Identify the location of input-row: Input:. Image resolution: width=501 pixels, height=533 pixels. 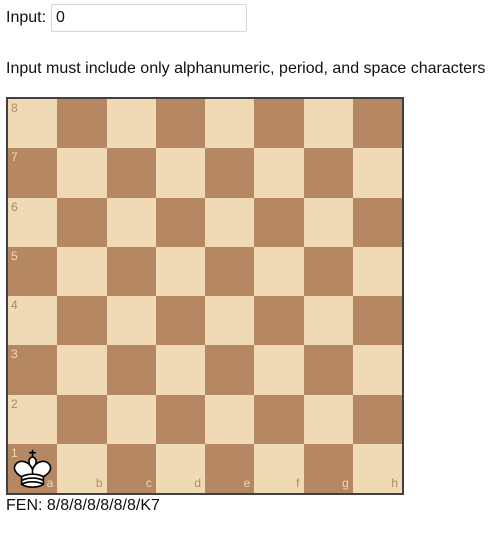
(127, 18).